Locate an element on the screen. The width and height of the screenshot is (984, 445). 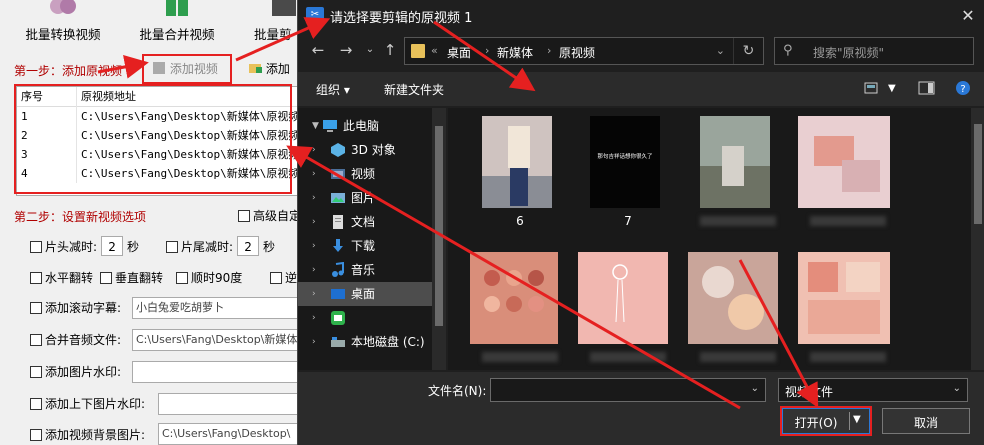
filename-input: ⌄ is located at coordinates (628, 390).